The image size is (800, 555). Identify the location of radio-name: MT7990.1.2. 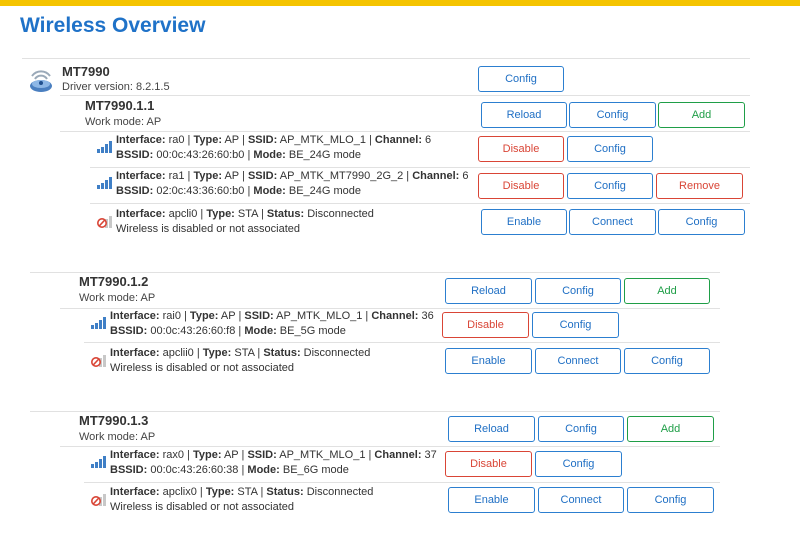
(114, 281).